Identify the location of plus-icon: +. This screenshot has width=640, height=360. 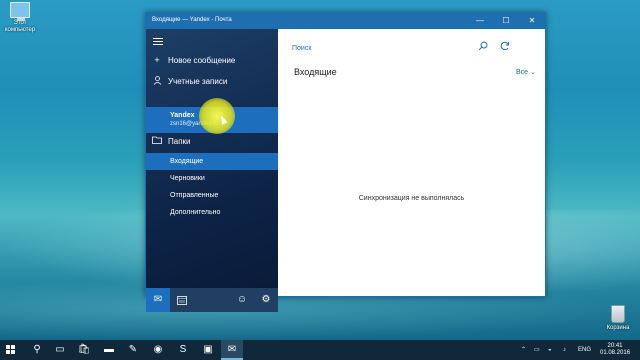
(157, 60).